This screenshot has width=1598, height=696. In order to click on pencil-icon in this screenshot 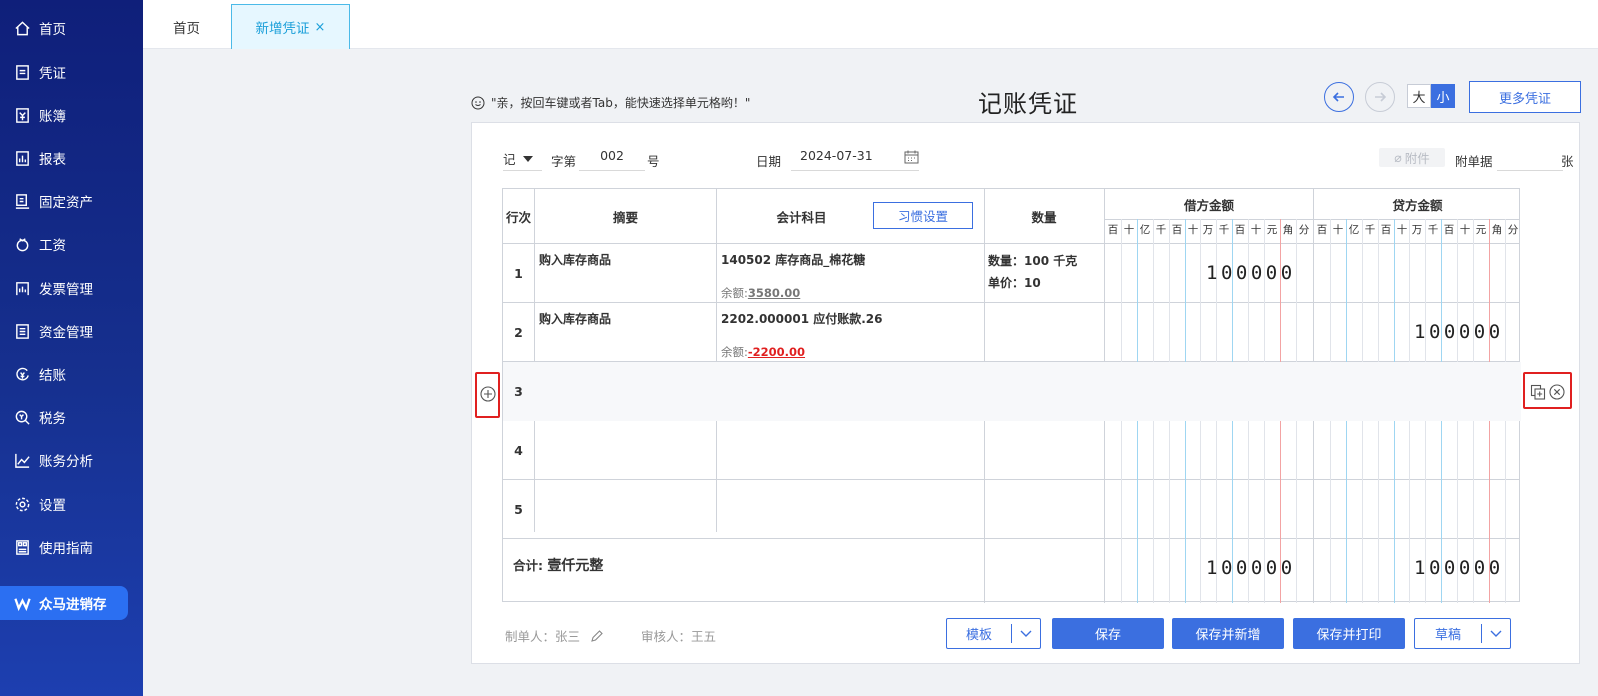, I will do `click(597, 636)`.